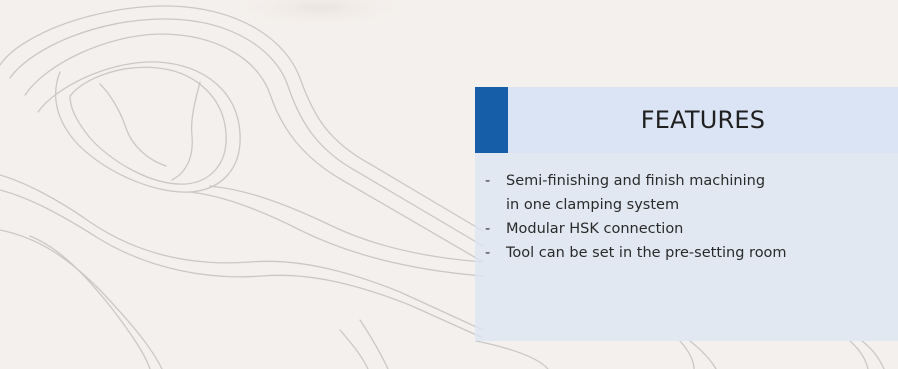 This screenshot has height=369, width=898. I want to click on features-header: FEATURES, so click(686, 120).